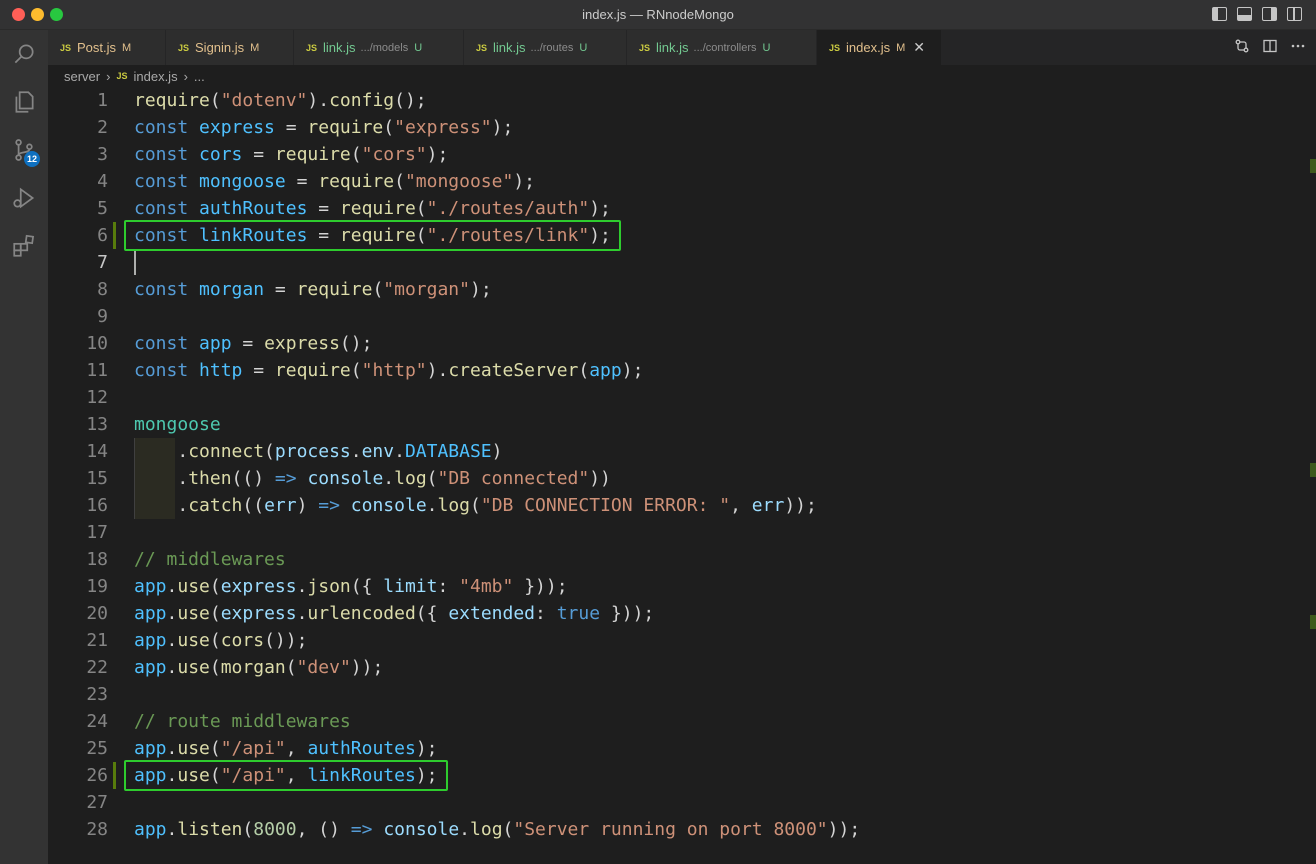 The height and width of the screenshot is (864, 1316). Describe the element at coordinates (82, 76) in the screenshot. I see `breadcrumb-folder: server` at that location.